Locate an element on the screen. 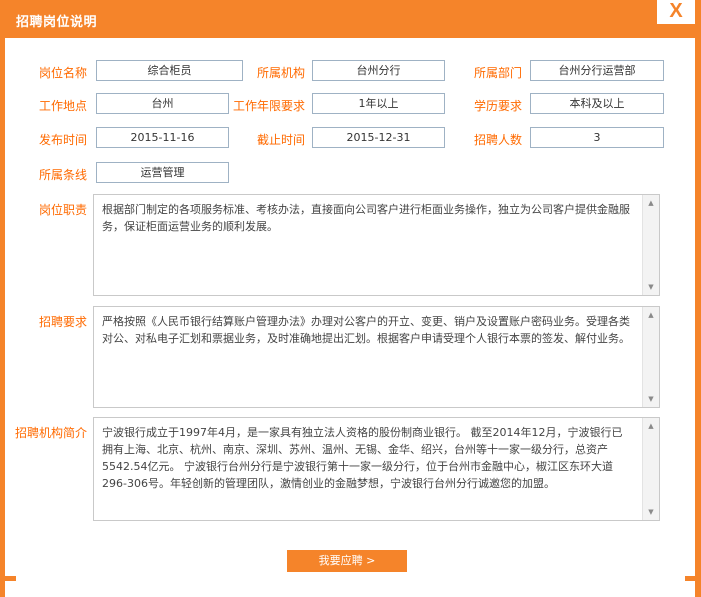 The height and width of the screenshot is (597, 701). duties-label: 岗位职责 is located at coordinates (63, 210).